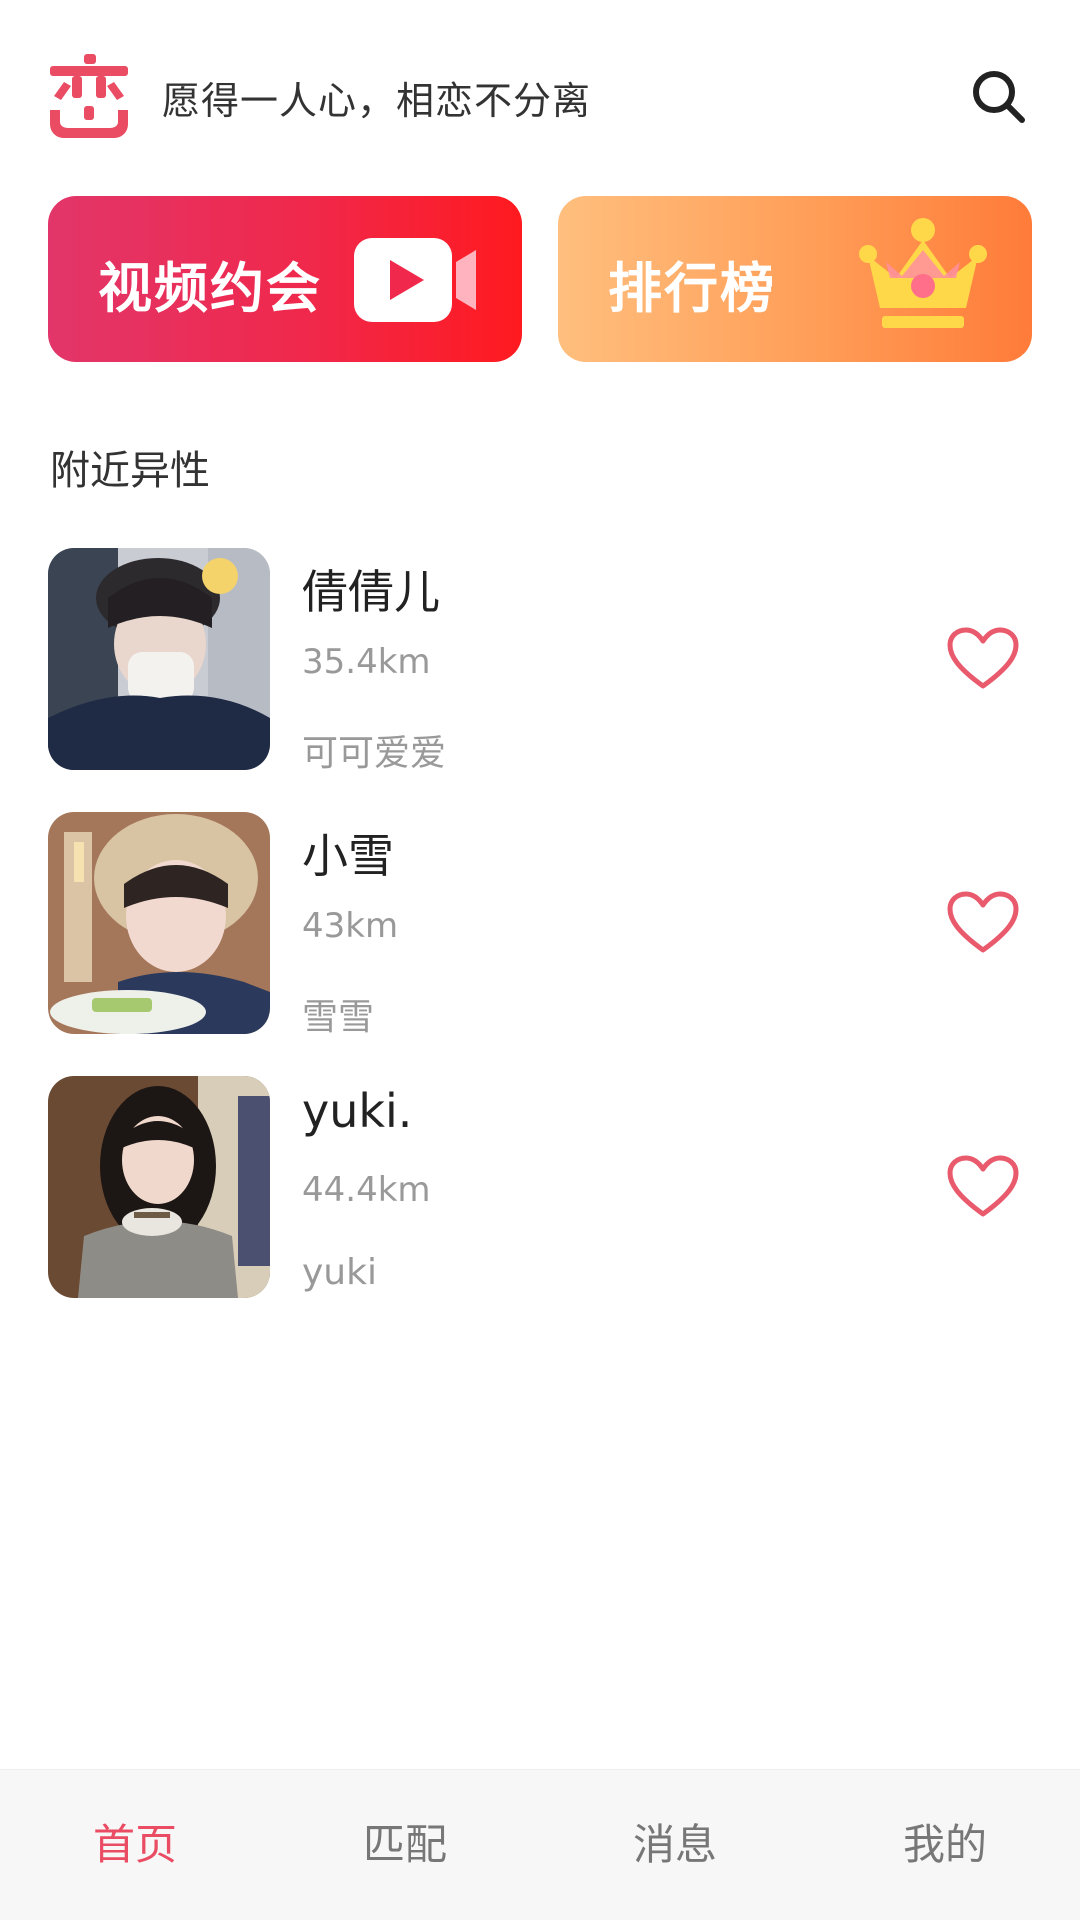 The height and width of the screenshot is (1920, 1080). What do you see at coordinates (348, 856) in the screenshot?
I see `user-name: 小雪` at bounding box center [348, 856].